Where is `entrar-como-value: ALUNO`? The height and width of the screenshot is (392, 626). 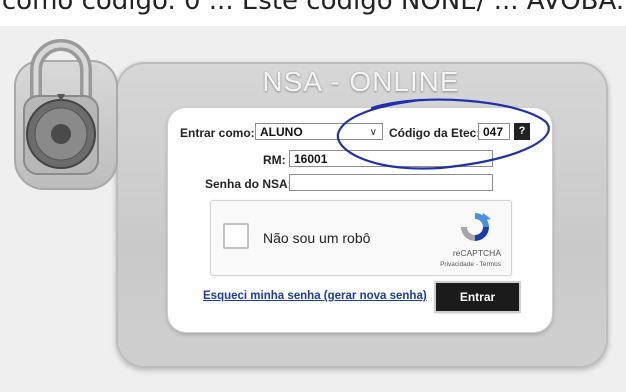
entrar-como-value: ALUNO is located at coordinates (281, 132).